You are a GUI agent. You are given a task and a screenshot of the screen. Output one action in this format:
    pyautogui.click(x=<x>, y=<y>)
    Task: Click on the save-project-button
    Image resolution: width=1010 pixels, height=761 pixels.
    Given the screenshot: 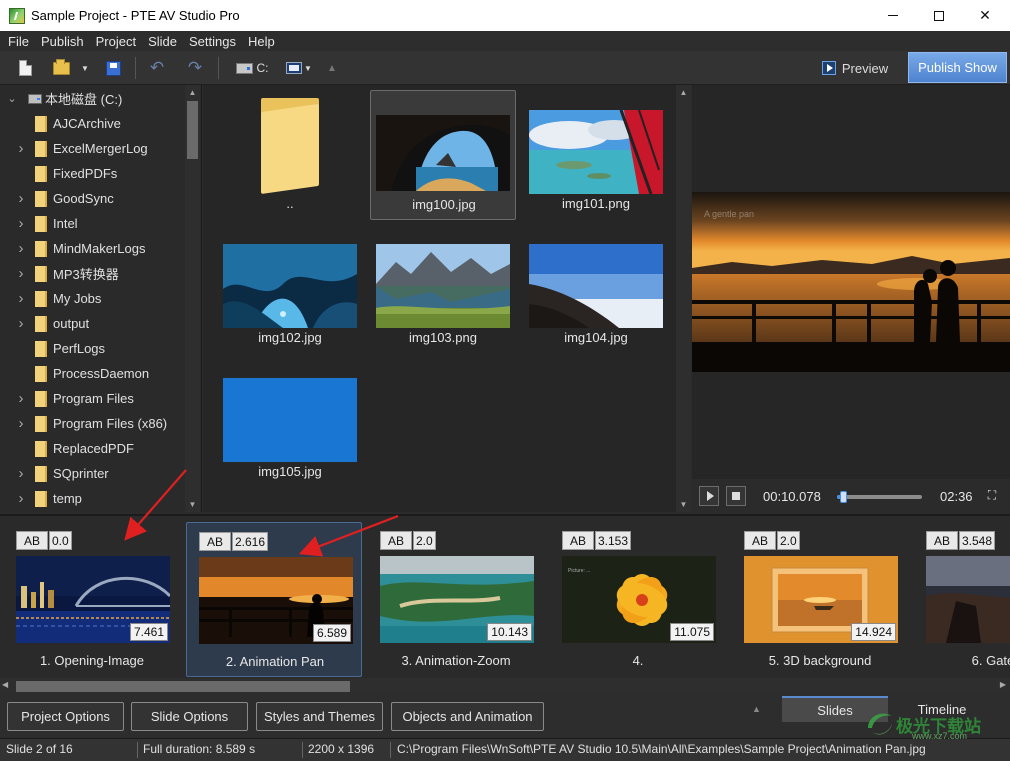 What is the action you would take?
    pyautogui.click(x=113, y=68)
    